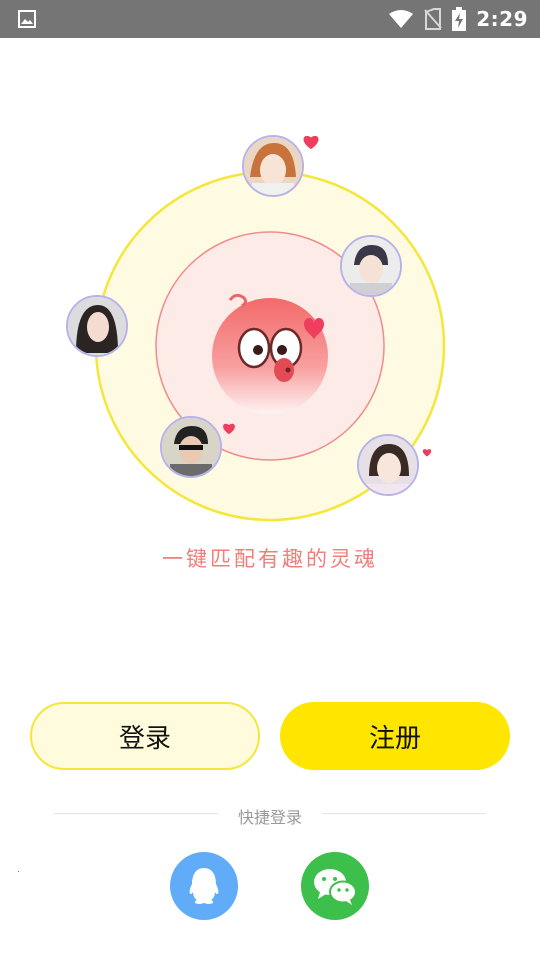  What do you see at coordinates (270, 353) in the screenshot?
I see `mascot-icon` at bounding box center [270, 353].